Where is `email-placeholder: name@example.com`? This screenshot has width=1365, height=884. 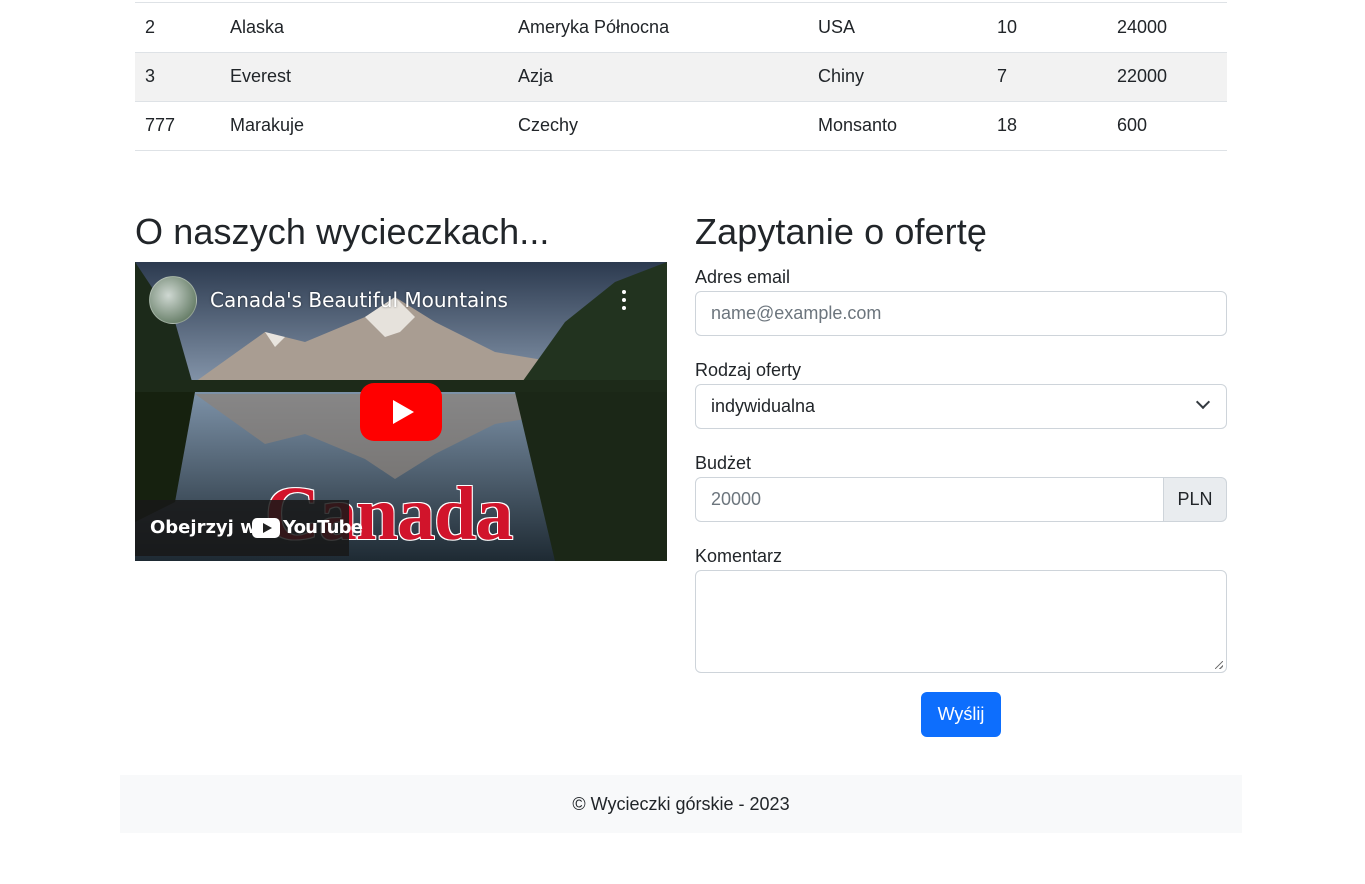
email-placeholder: name@example.com is located at coordinates (796, 313).